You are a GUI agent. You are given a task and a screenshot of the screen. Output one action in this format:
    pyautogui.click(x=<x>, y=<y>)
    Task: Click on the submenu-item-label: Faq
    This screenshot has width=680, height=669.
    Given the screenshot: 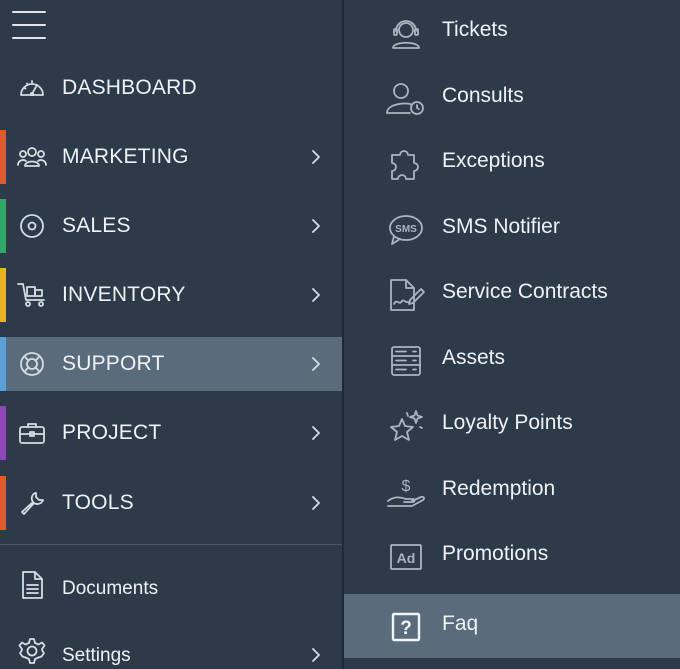 What is the action you would take?
    pyautogui.click(x=460, y=623)
    